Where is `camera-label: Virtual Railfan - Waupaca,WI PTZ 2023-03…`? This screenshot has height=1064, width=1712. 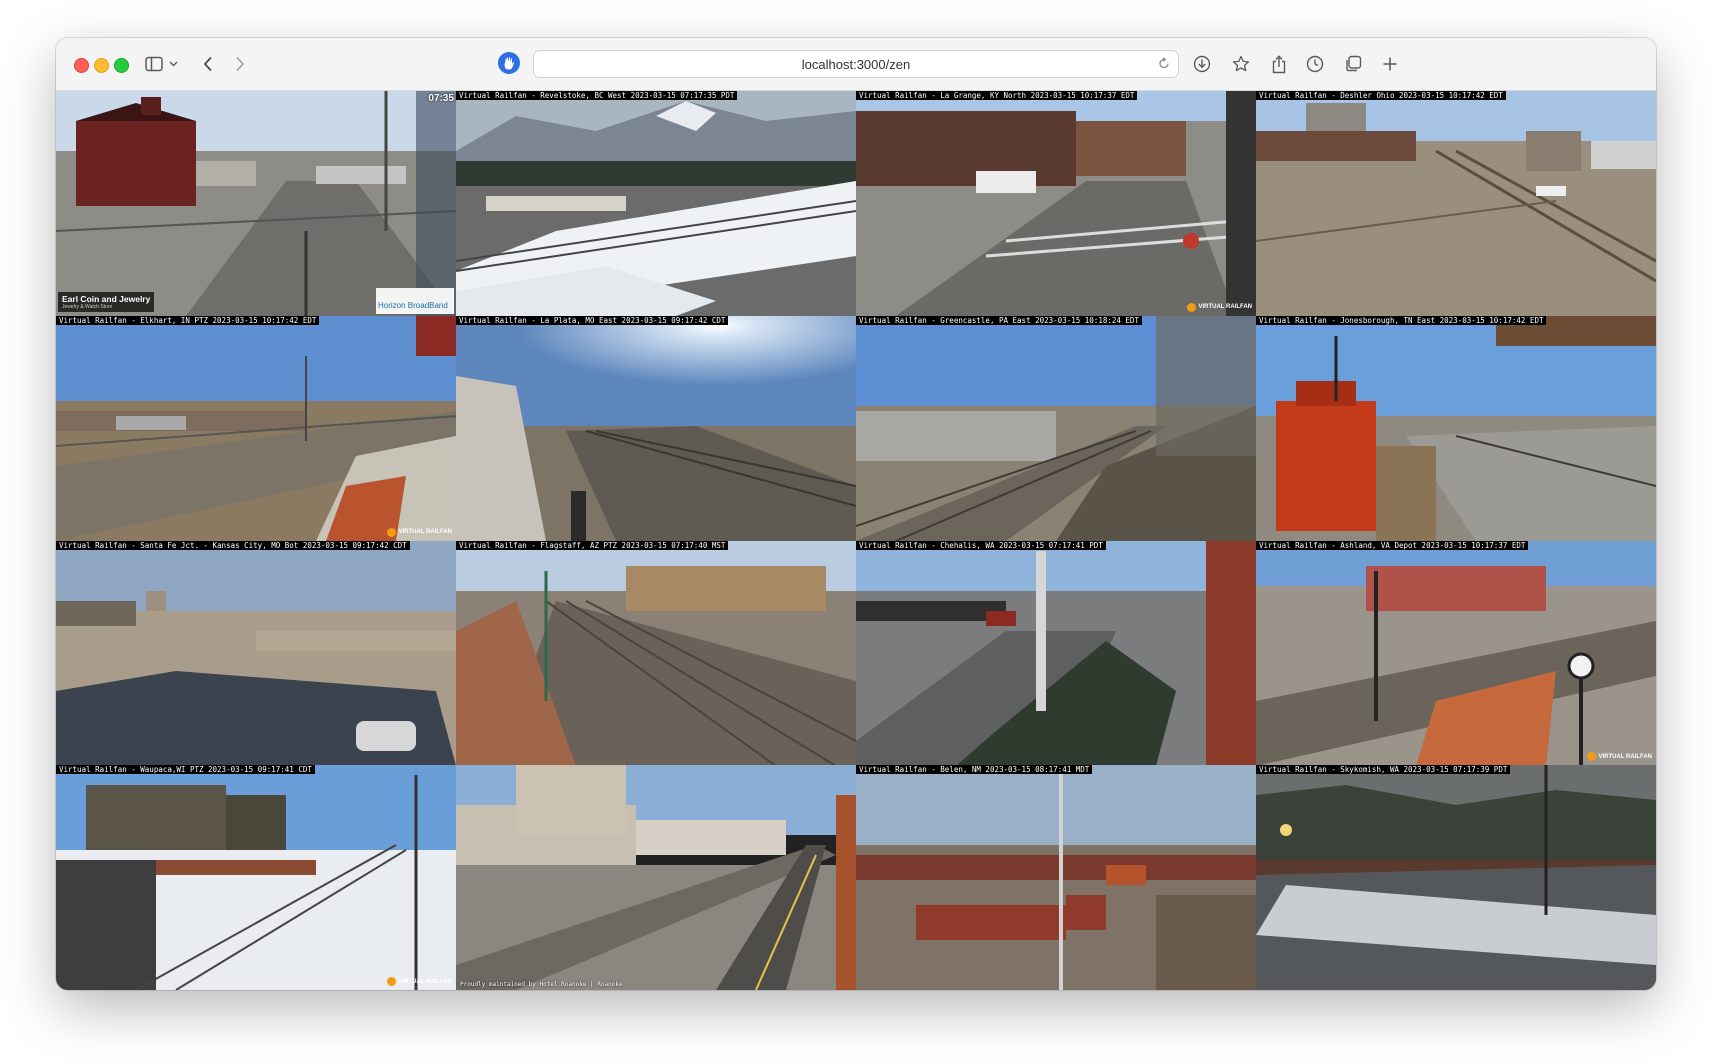 camera-label: Virtual Railfan - Waupaca,WI PTZ 2023-03… is located at coordinates (185, 770).